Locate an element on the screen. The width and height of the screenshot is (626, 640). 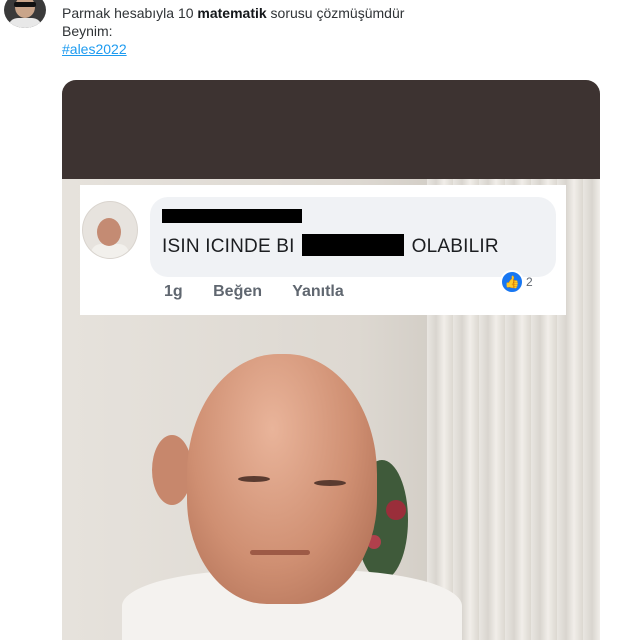
man-head is located at coordinates (282, 479).